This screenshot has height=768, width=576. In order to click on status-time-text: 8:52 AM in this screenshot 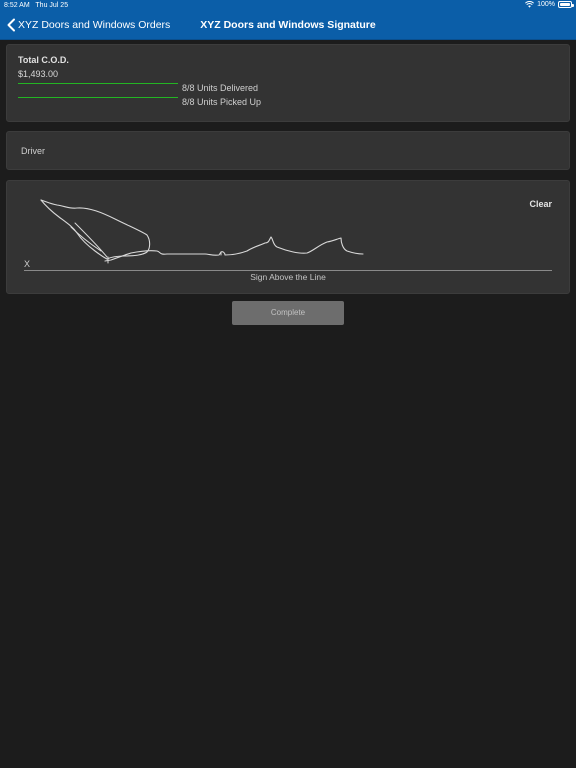, I will do `click(17, 5)`.